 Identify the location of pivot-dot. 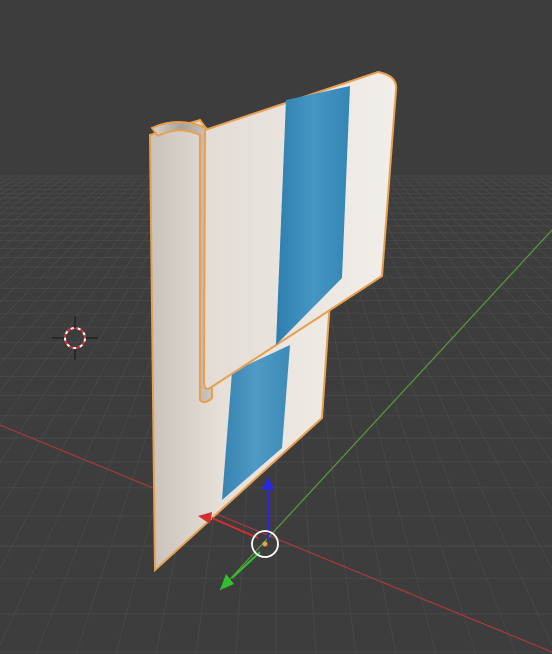
(265, 544).